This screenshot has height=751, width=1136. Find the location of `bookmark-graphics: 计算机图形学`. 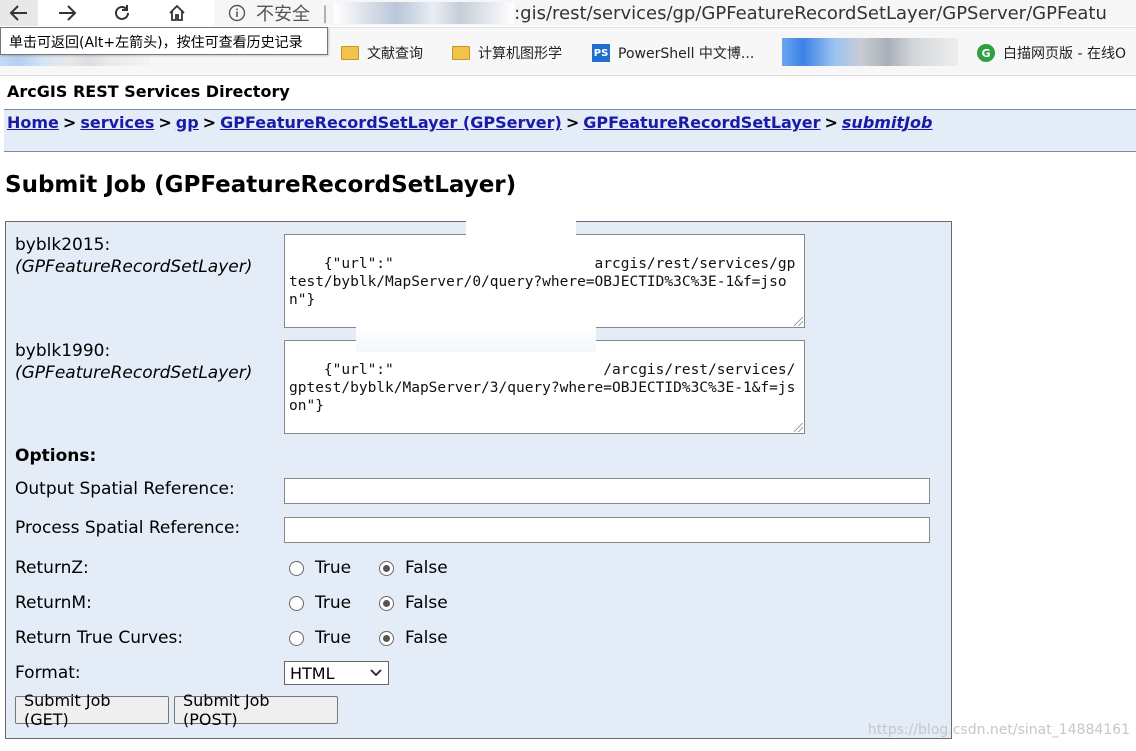

bookmark-graphics: 计算机图形学 is located at coordinates (507, 53).